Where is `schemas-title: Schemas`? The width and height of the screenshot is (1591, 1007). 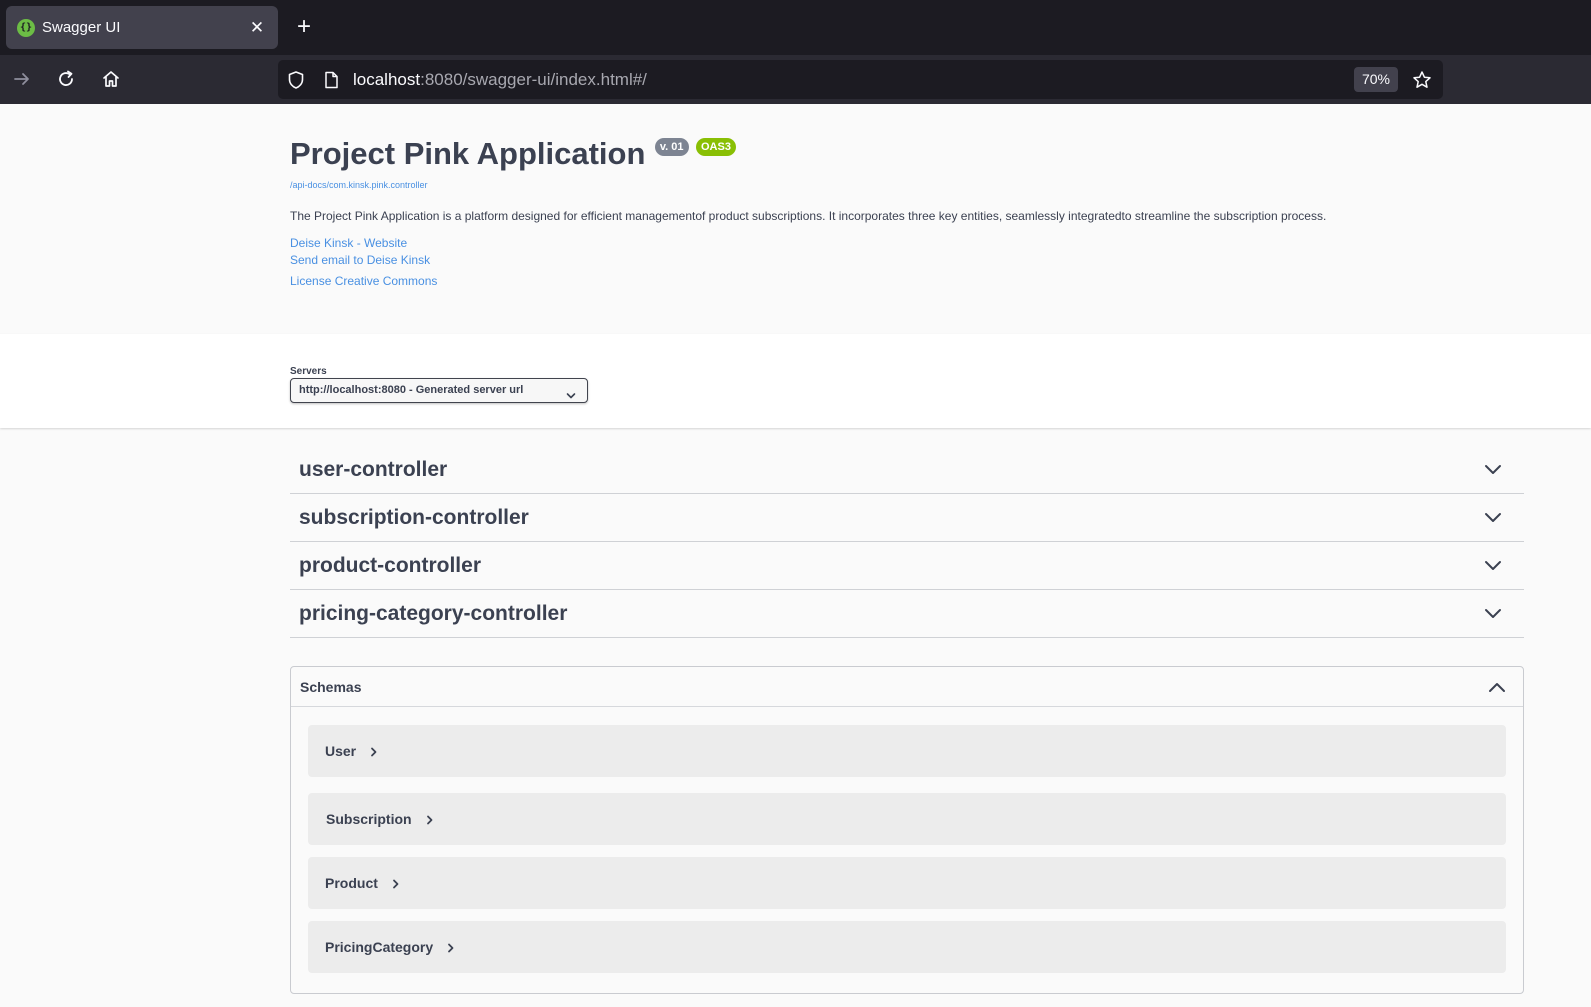
schemas-title: Schemas is located at coordinates (331, 687).